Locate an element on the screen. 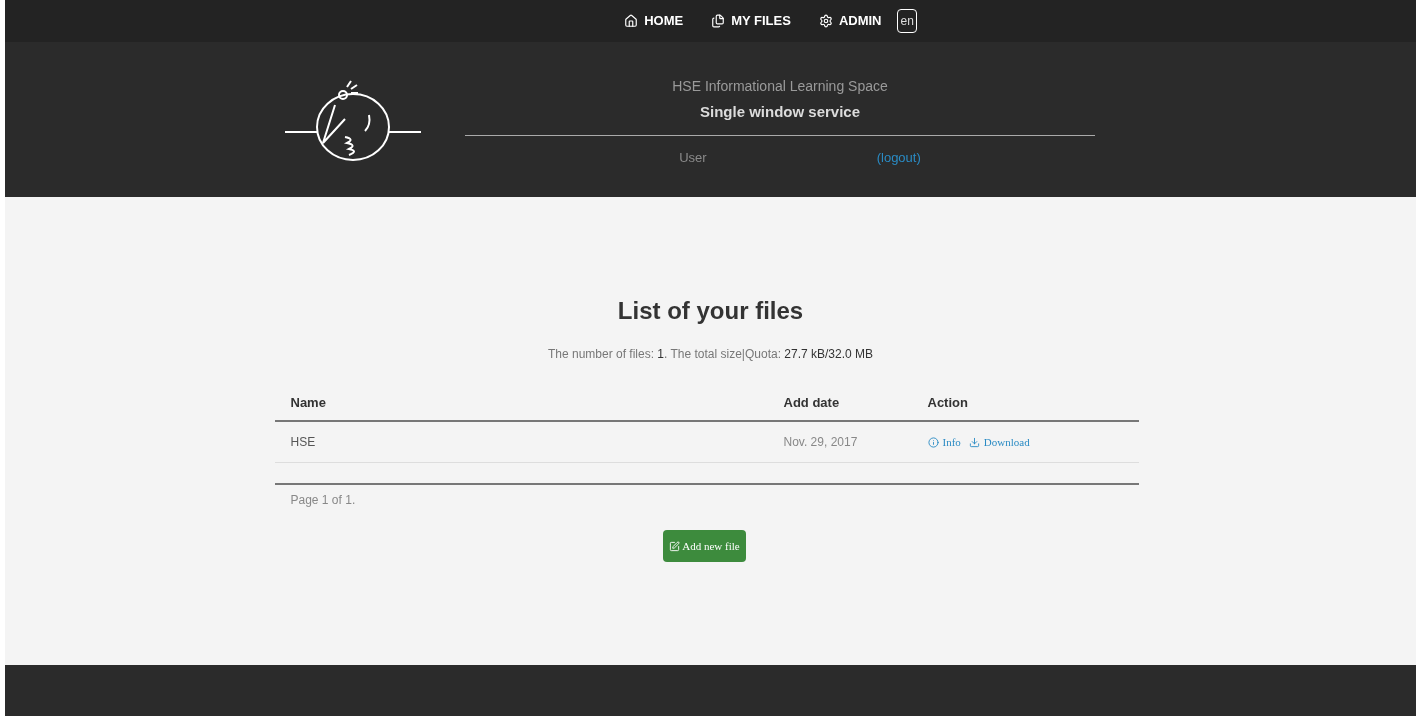 Image resolution: width=1421 pixels, height=716 pixels. column-header: Name is located at coordinates (308, 402).